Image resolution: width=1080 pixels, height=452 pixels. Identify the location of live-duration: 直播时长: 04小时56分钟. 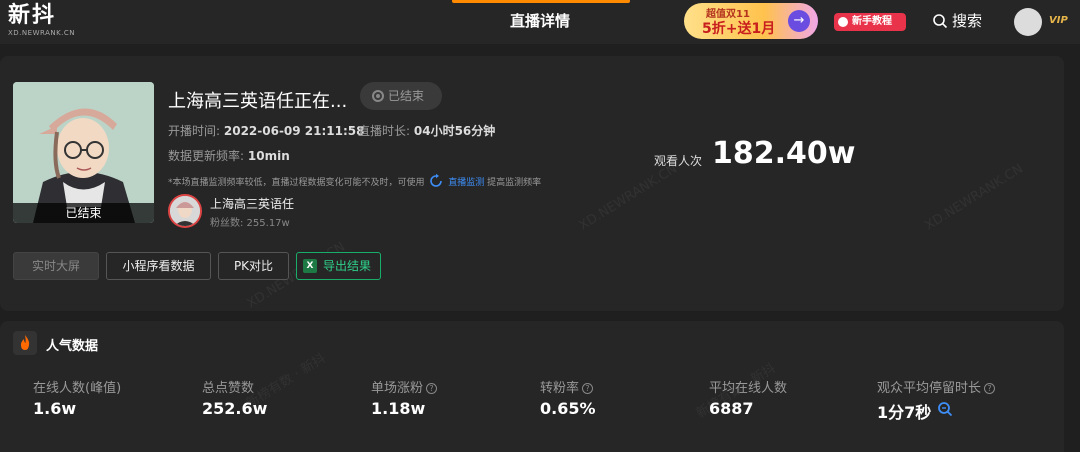
(426, 130).